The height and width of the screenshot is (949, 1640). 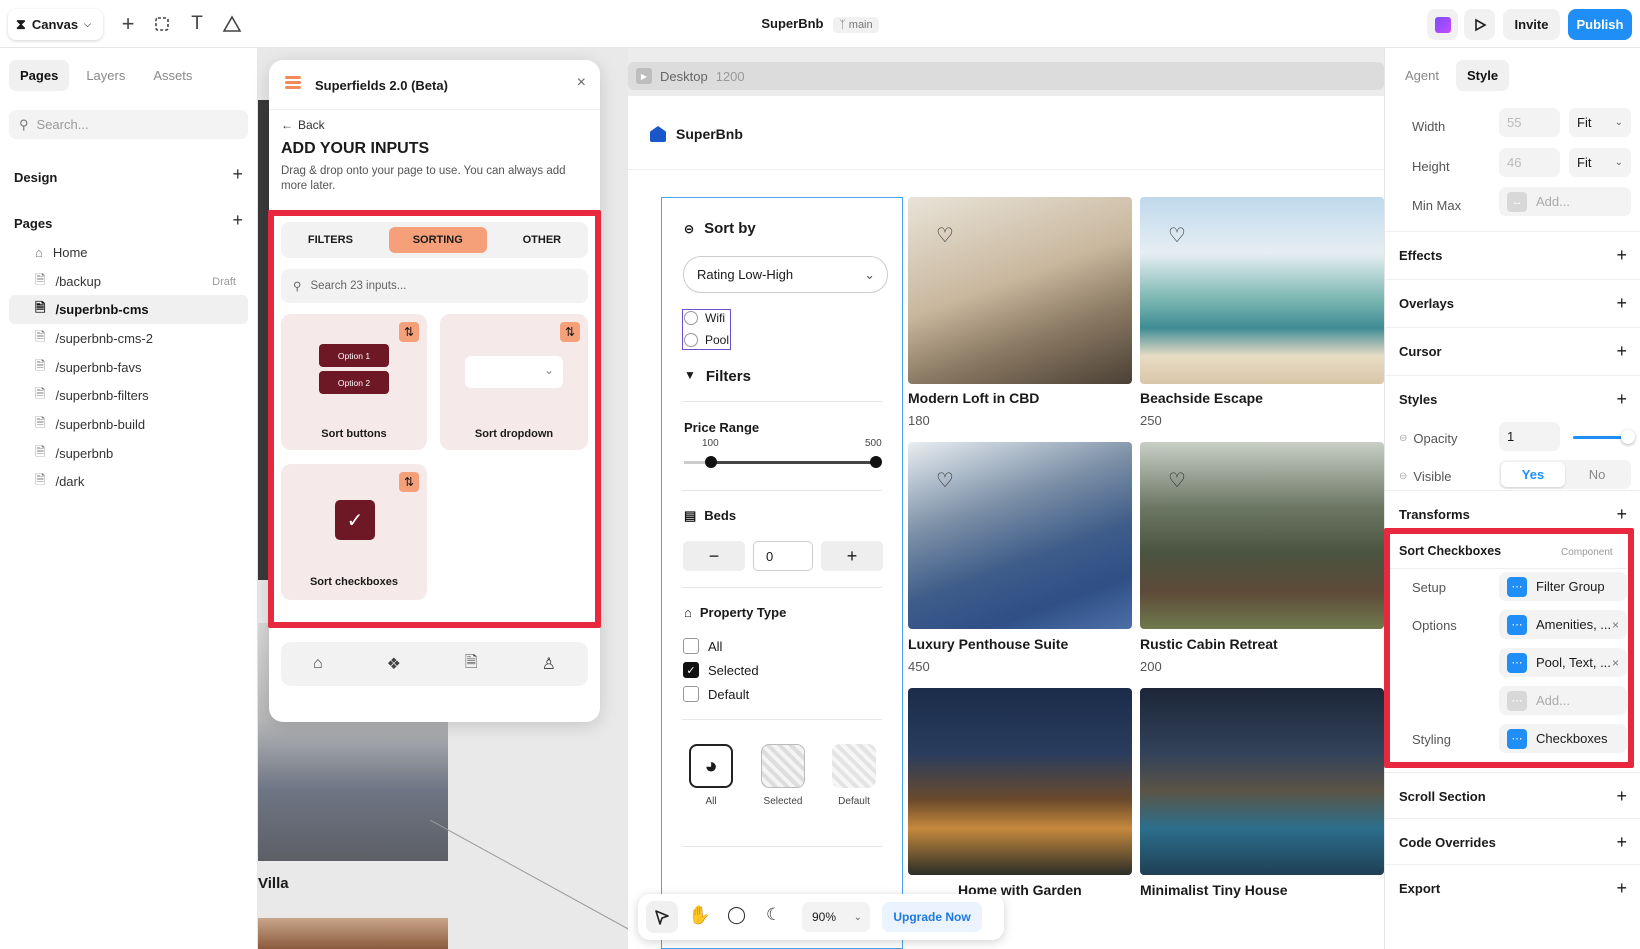 I want to click on prop-option-all: All, so click(x=702, y=646).